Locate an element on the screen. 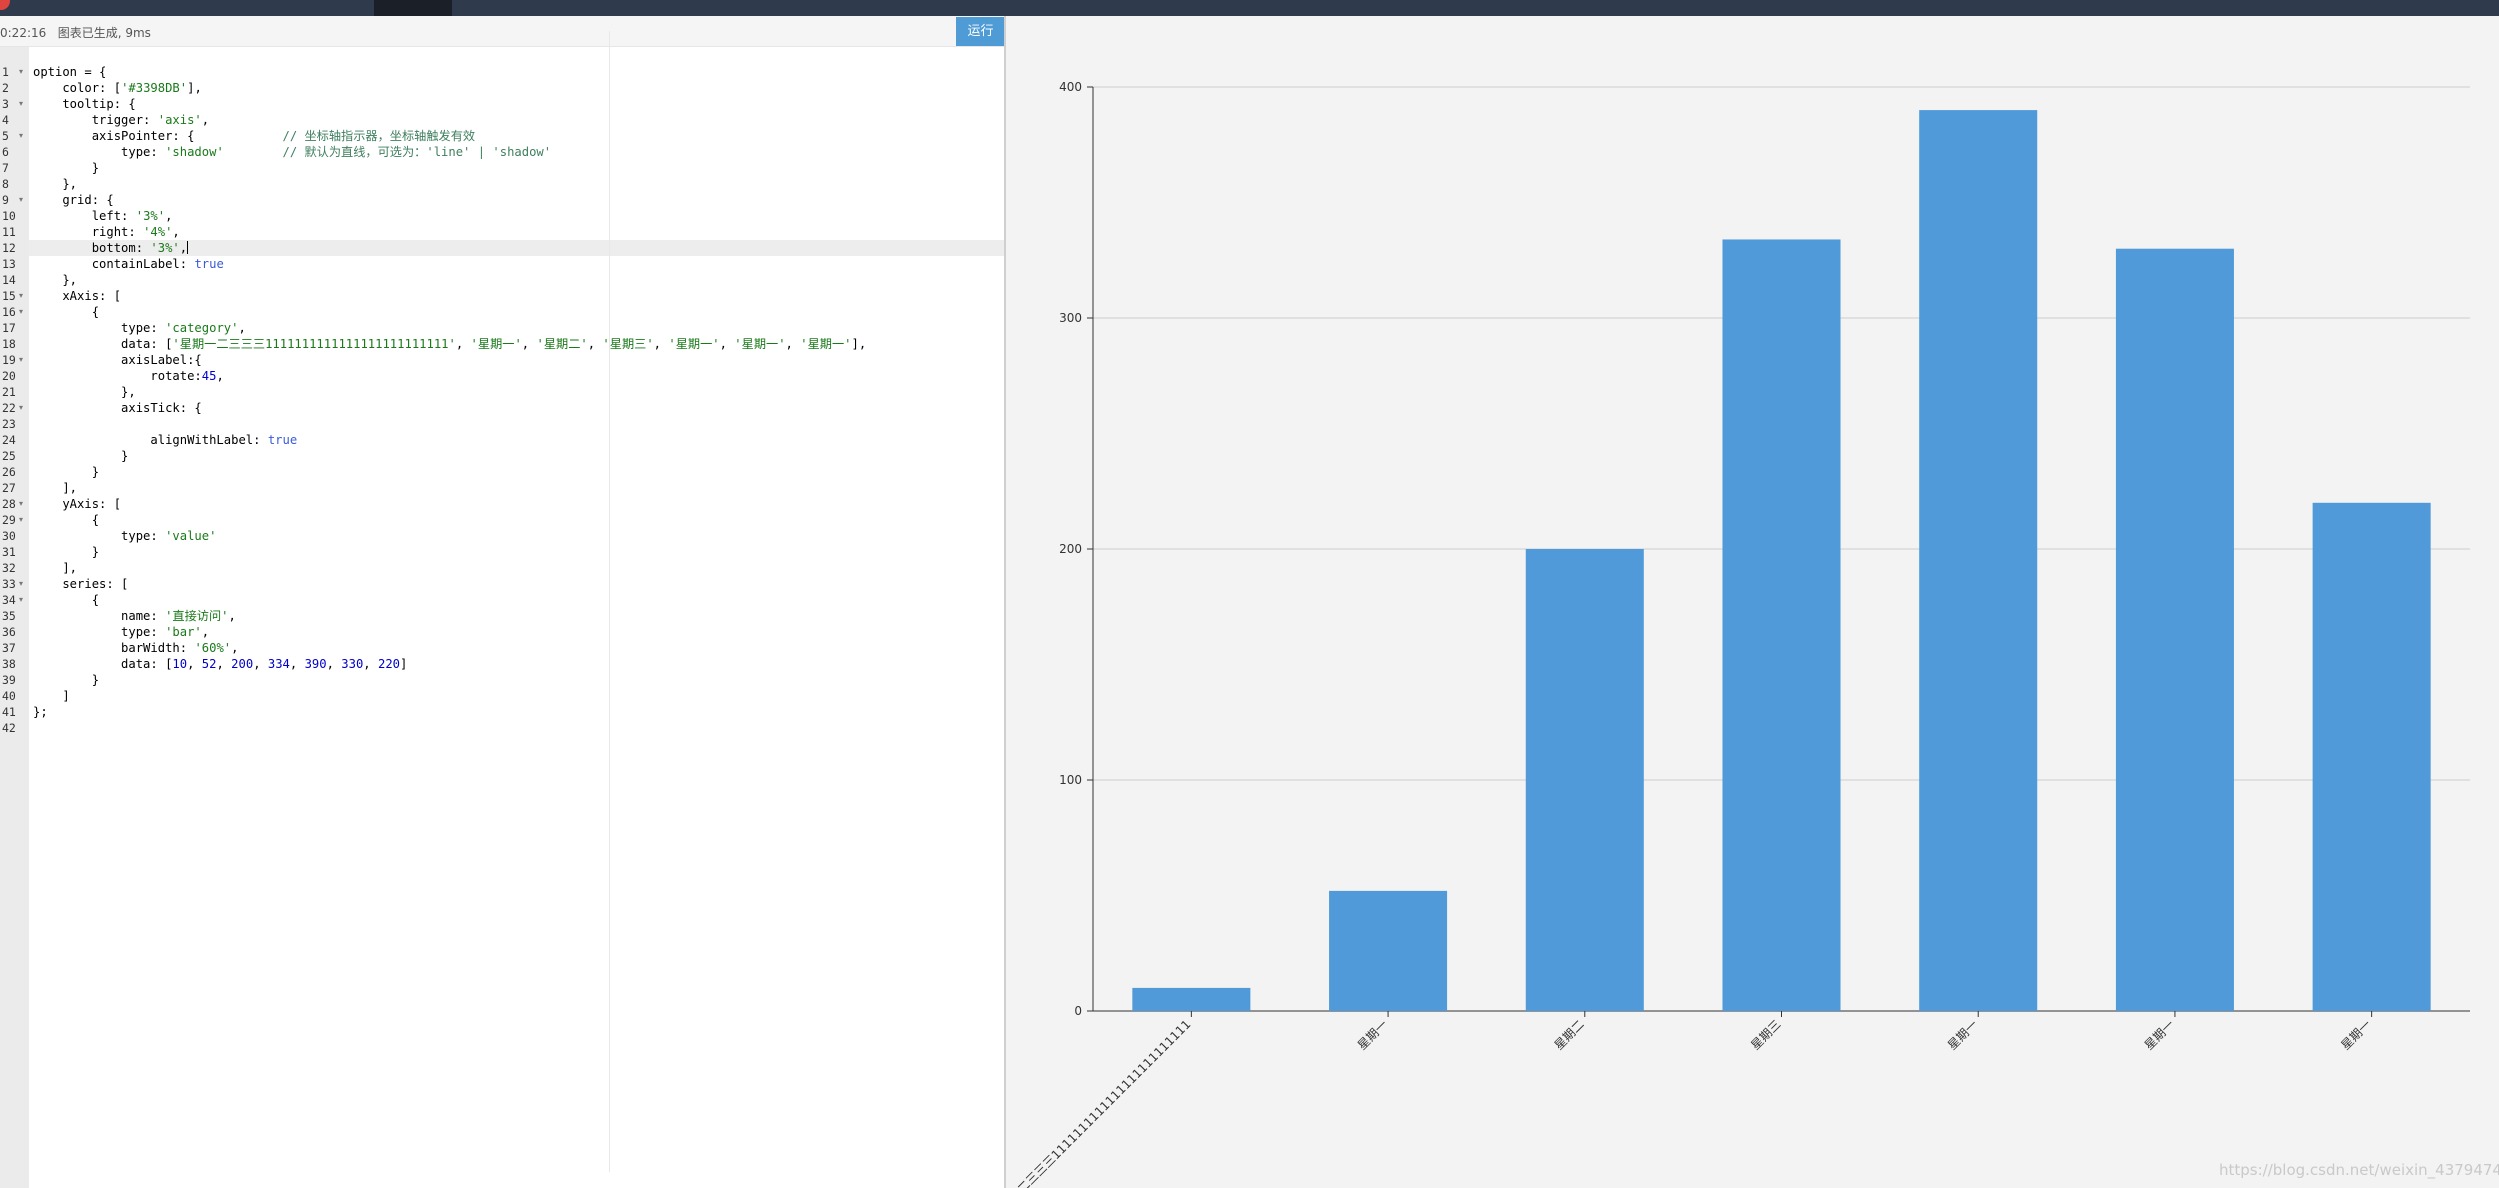  code-line: type: 'value' is located at coordinates (124, 536).